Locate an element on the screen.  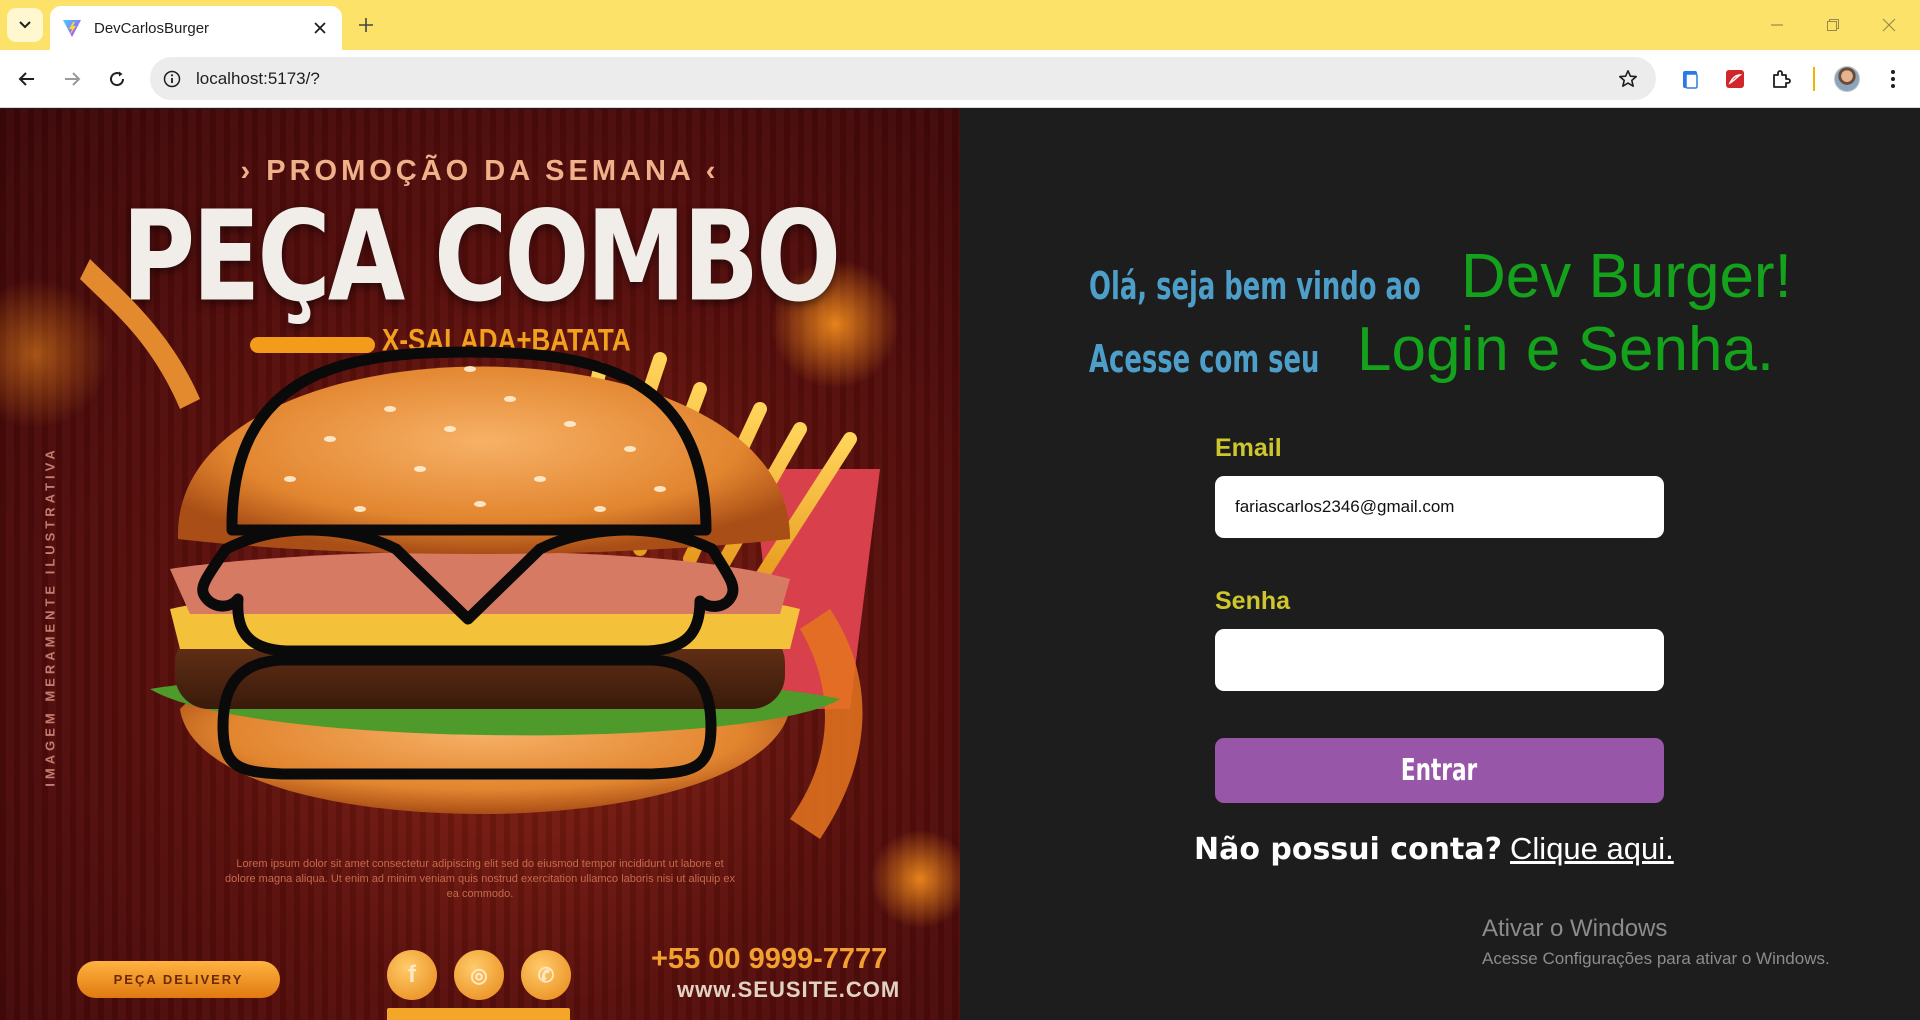
close-icon is located at coordinates (1889, 25).